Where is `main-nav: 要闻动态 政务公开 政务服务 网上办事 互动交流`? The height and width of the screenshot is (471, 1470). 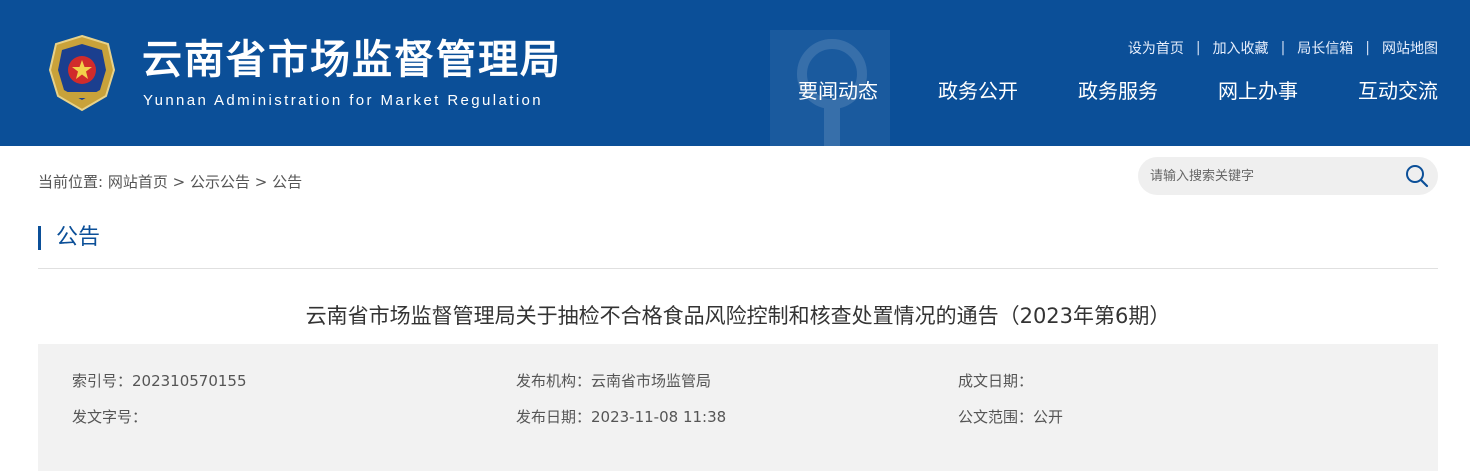 main-nav: 要闻动态 政务公开 政务服务 网上办事 互动交流 is located at coordinates (1118, 91).